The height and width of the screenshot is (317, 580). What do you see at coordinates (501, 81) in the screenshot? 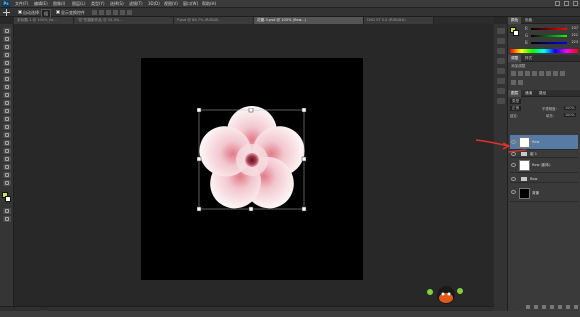
I see `clone-source-panel-icon` at bounding box center [501, 81].